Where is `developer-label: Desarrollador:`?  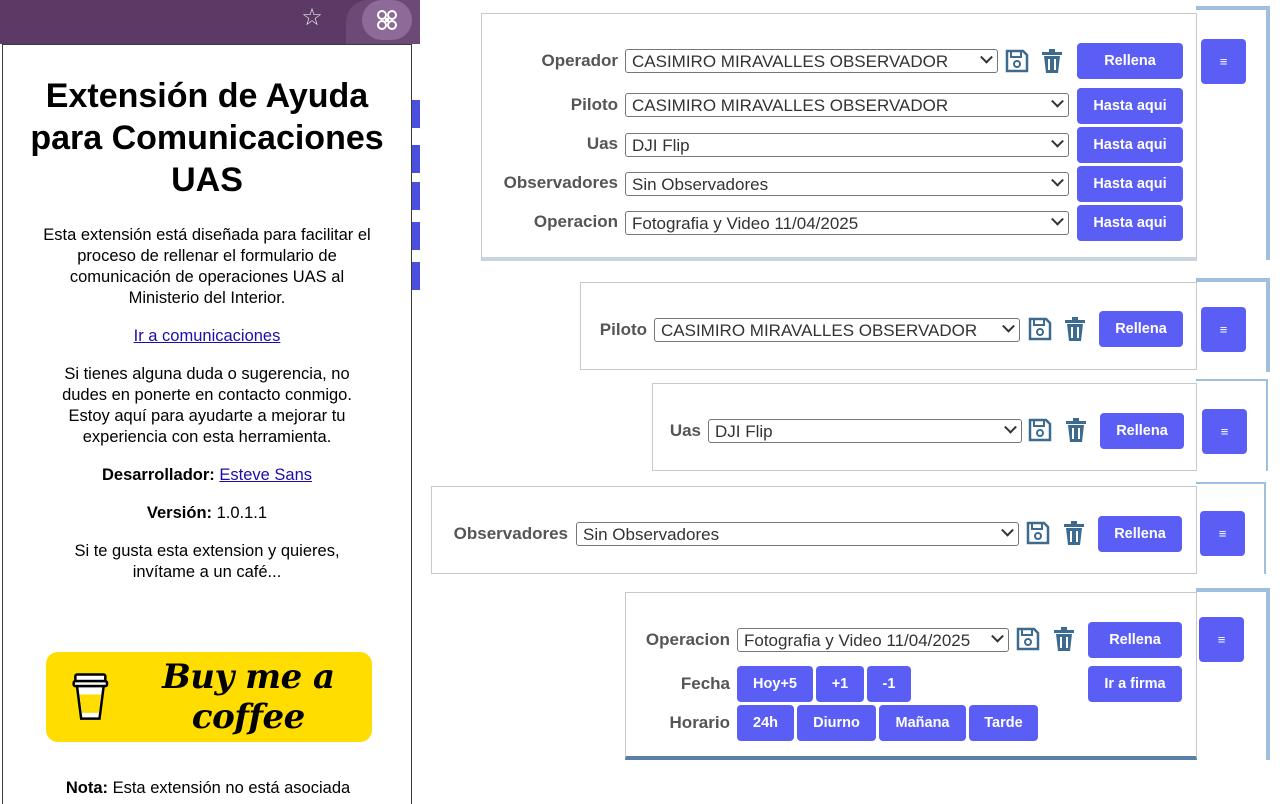 developer-label: Desarrollador: is located at coordinates (158, 475).